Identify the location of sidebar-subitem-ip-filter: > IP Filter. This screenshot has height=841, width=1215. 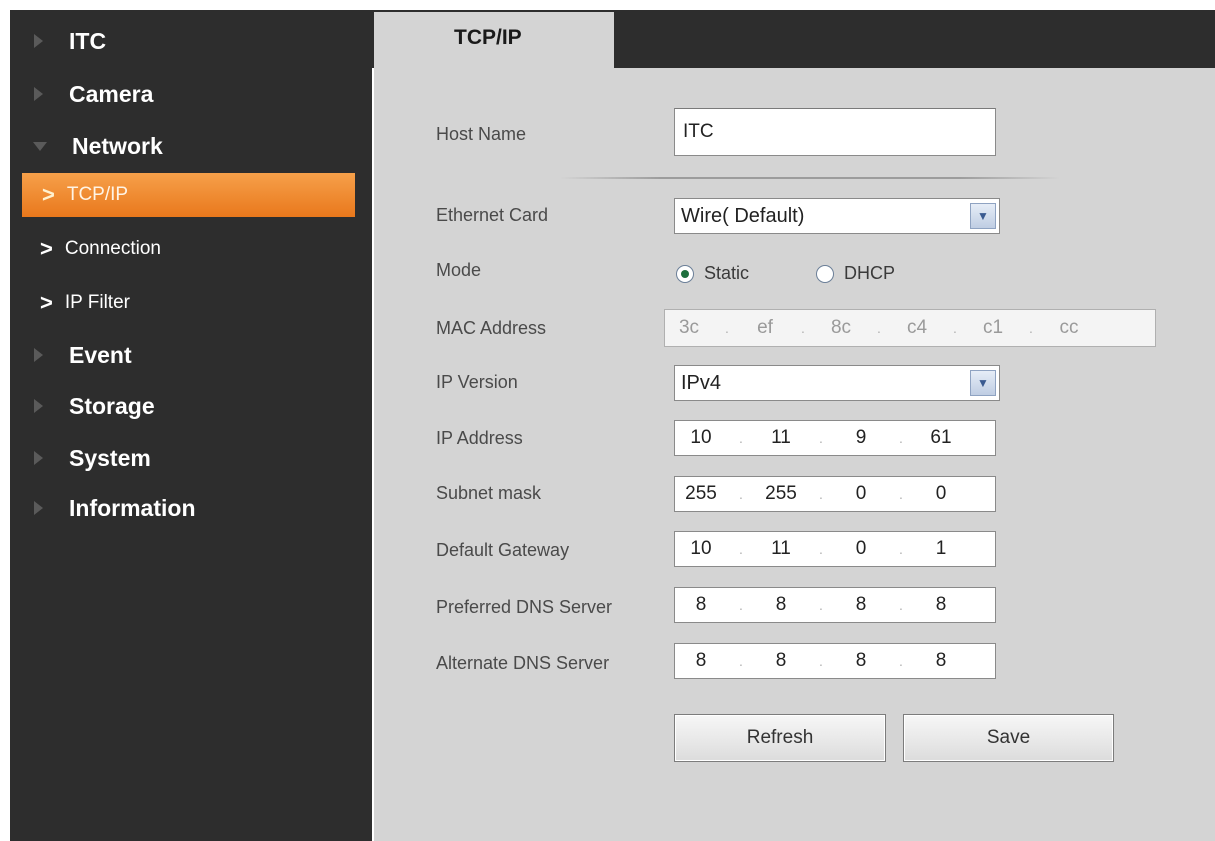
(181, 303).